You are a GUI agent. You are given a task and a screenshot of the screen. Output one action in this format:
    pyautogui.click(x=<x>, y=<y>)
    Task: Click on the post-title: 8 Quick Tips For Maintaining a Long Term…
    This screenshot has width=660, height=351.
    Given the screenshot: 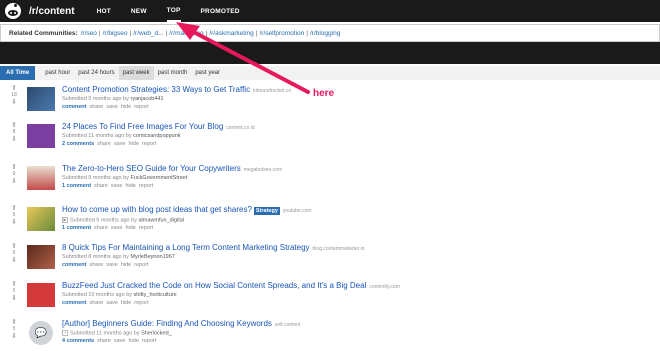 What is the action you would take?
    pyautogui.click(x=186, y=247)
    